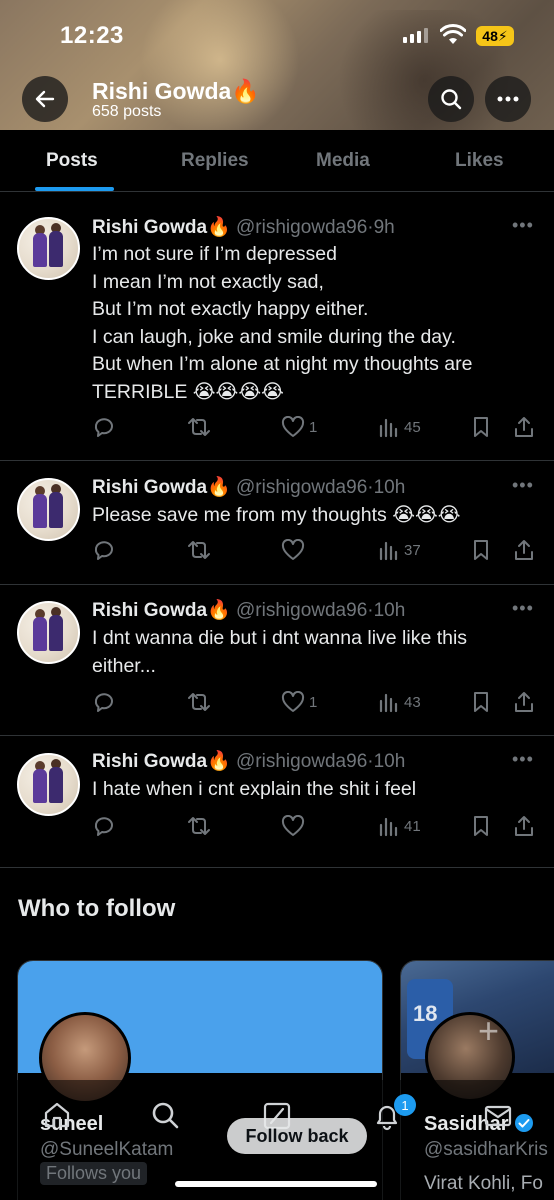  I want to click on suggestion-bio: Virat Kohli, Fo, so click(483, 1183).